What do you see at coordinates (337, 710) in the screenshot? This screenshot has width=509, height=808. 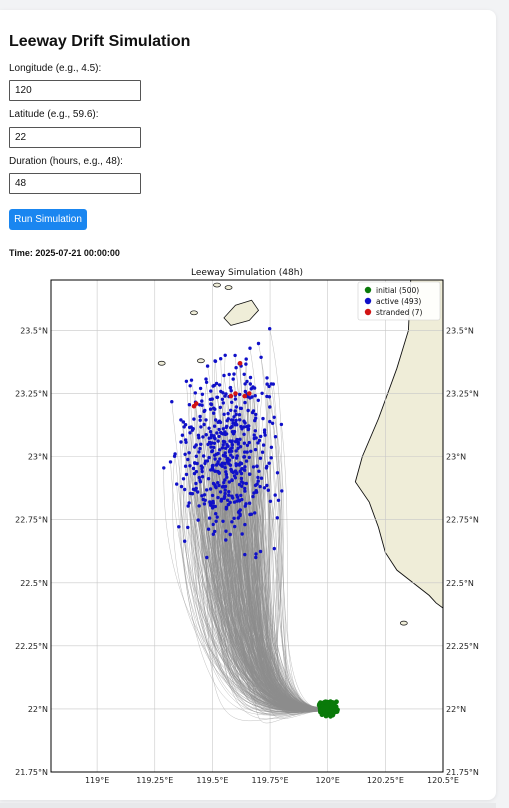 I see `initial-particle` at bounding box center [337, 710].